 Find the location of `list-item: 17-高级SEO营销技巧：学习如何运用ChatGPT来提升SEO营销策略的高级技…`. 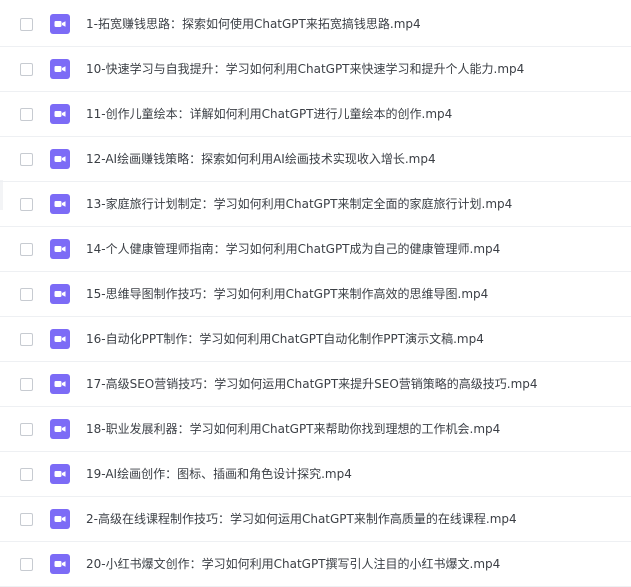

list-item: 17-高级SEO营销技巧：学习如何运用ChatGPT来提升SEO营销策略的高级技… is located at coordinates (315, 384).